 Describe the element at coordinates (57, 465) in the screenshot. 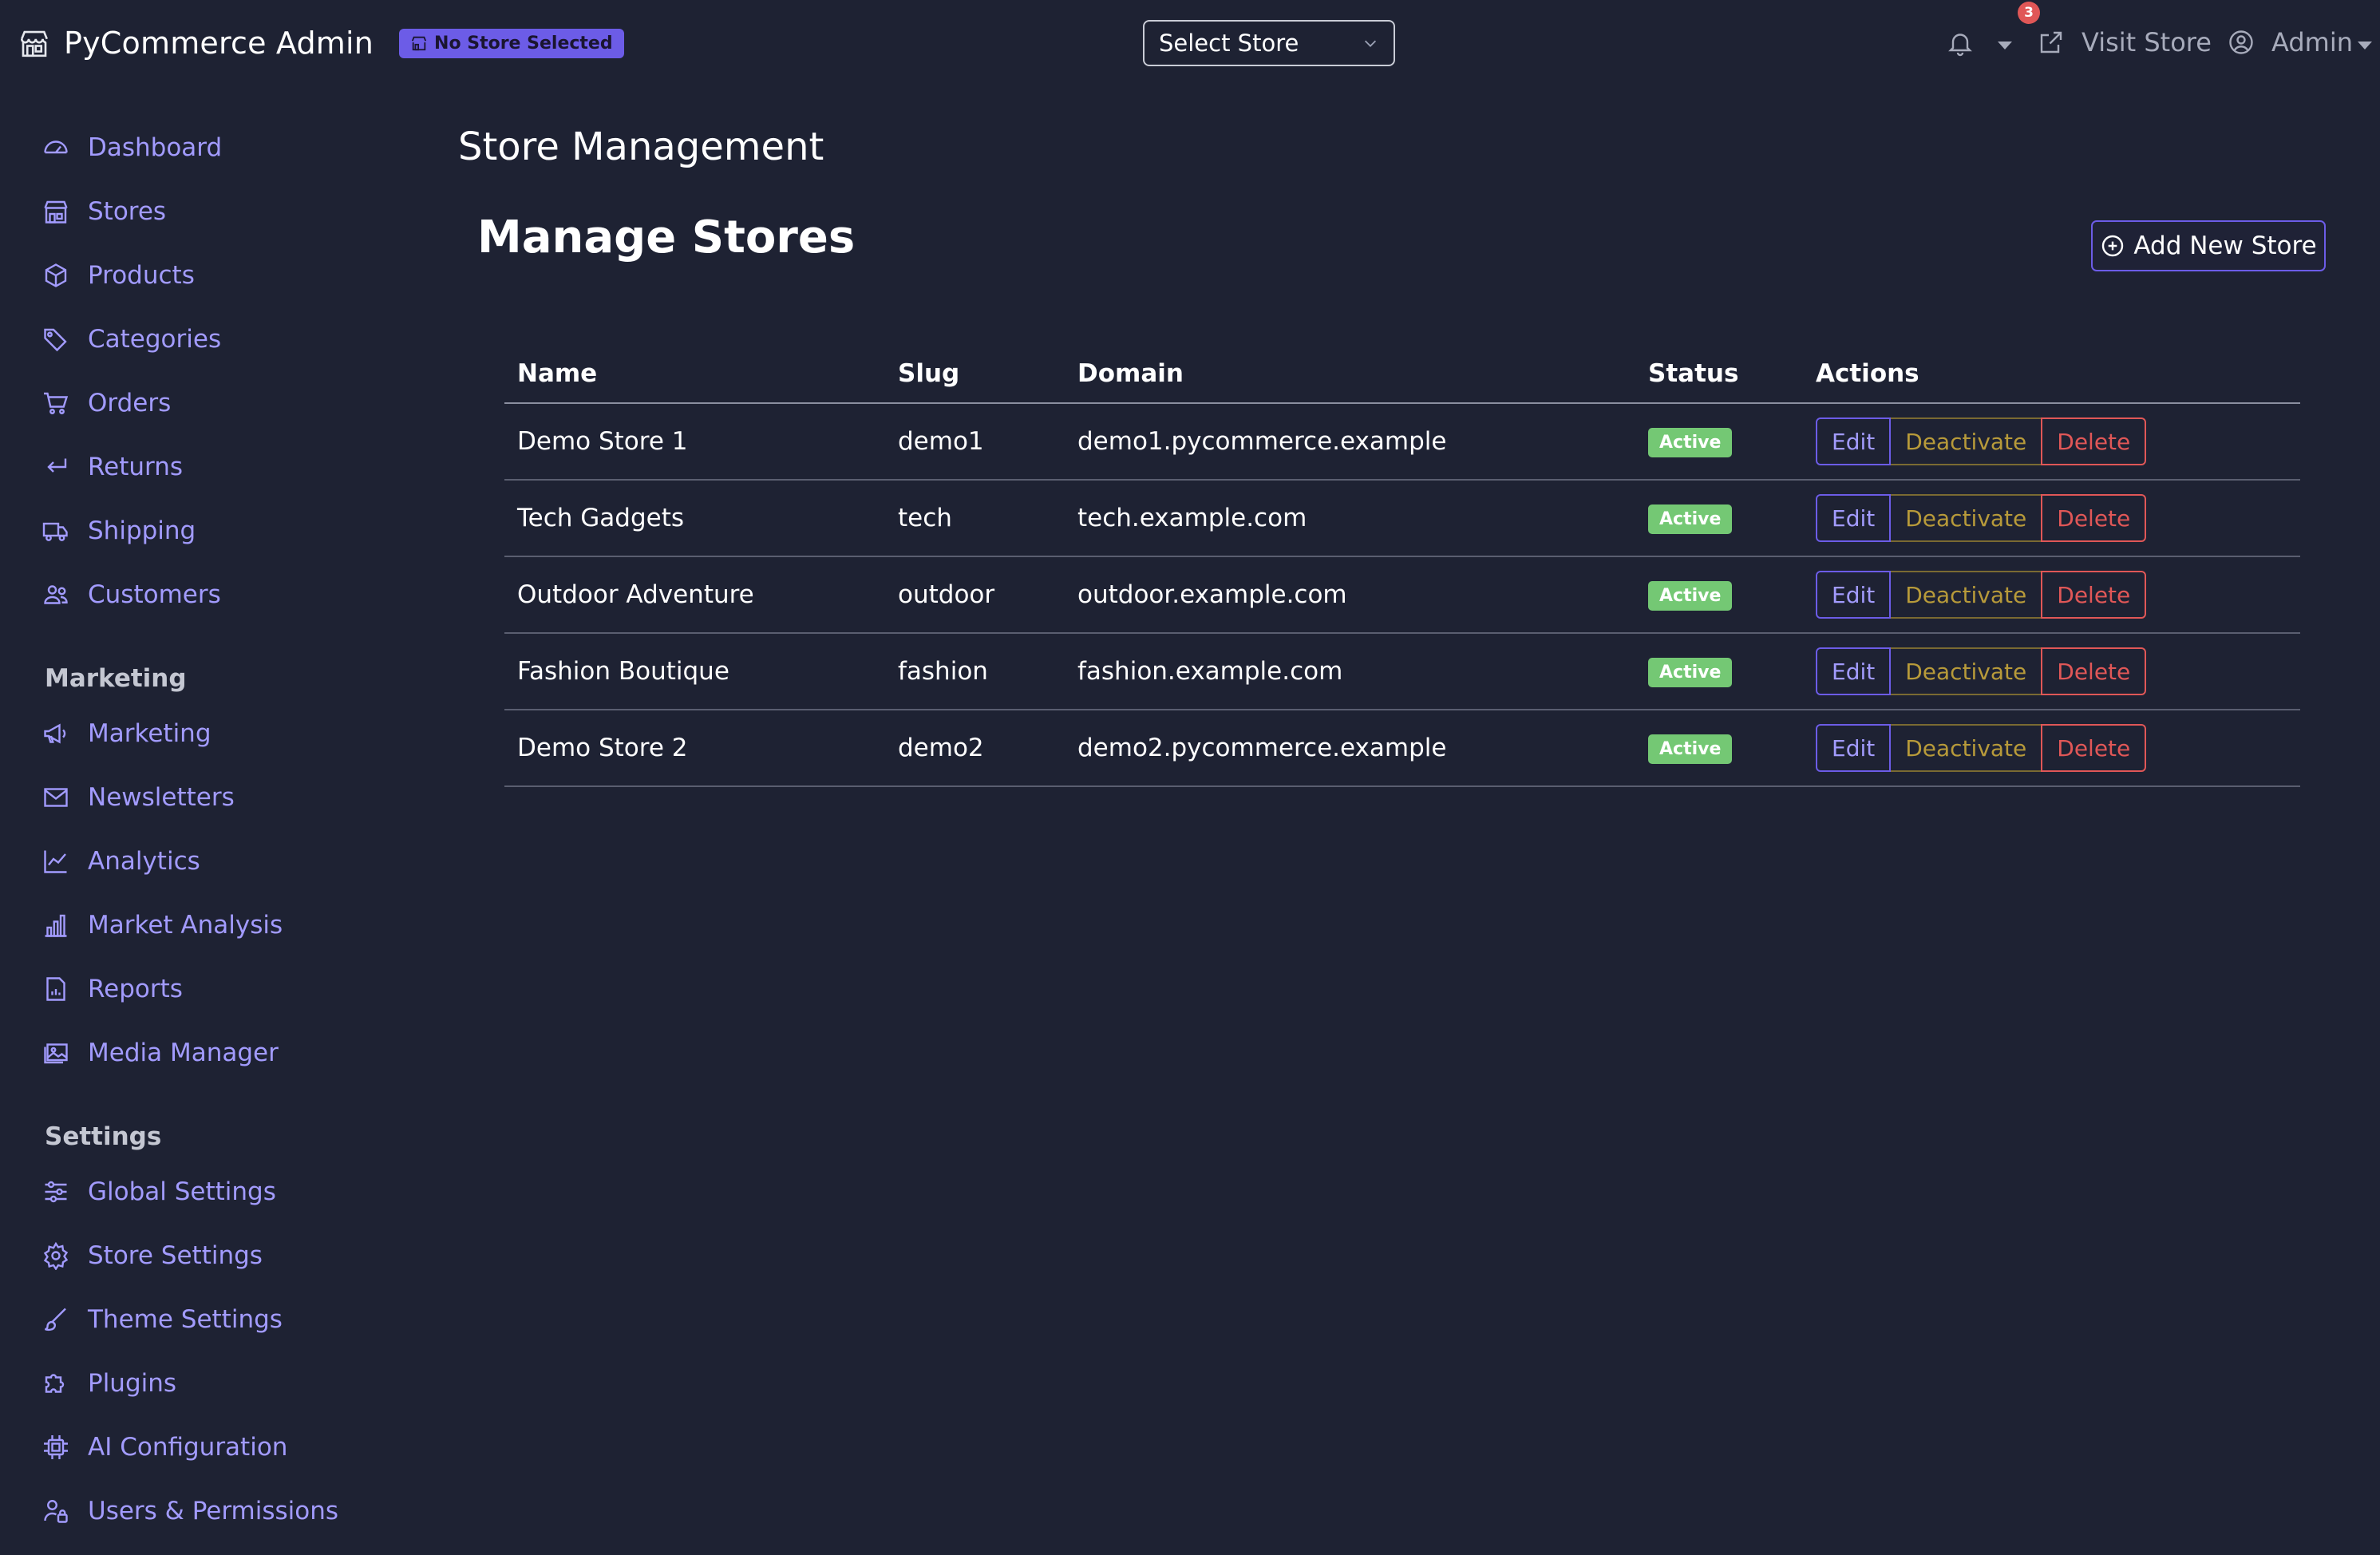

I see `return-arrow-icon` at that location.